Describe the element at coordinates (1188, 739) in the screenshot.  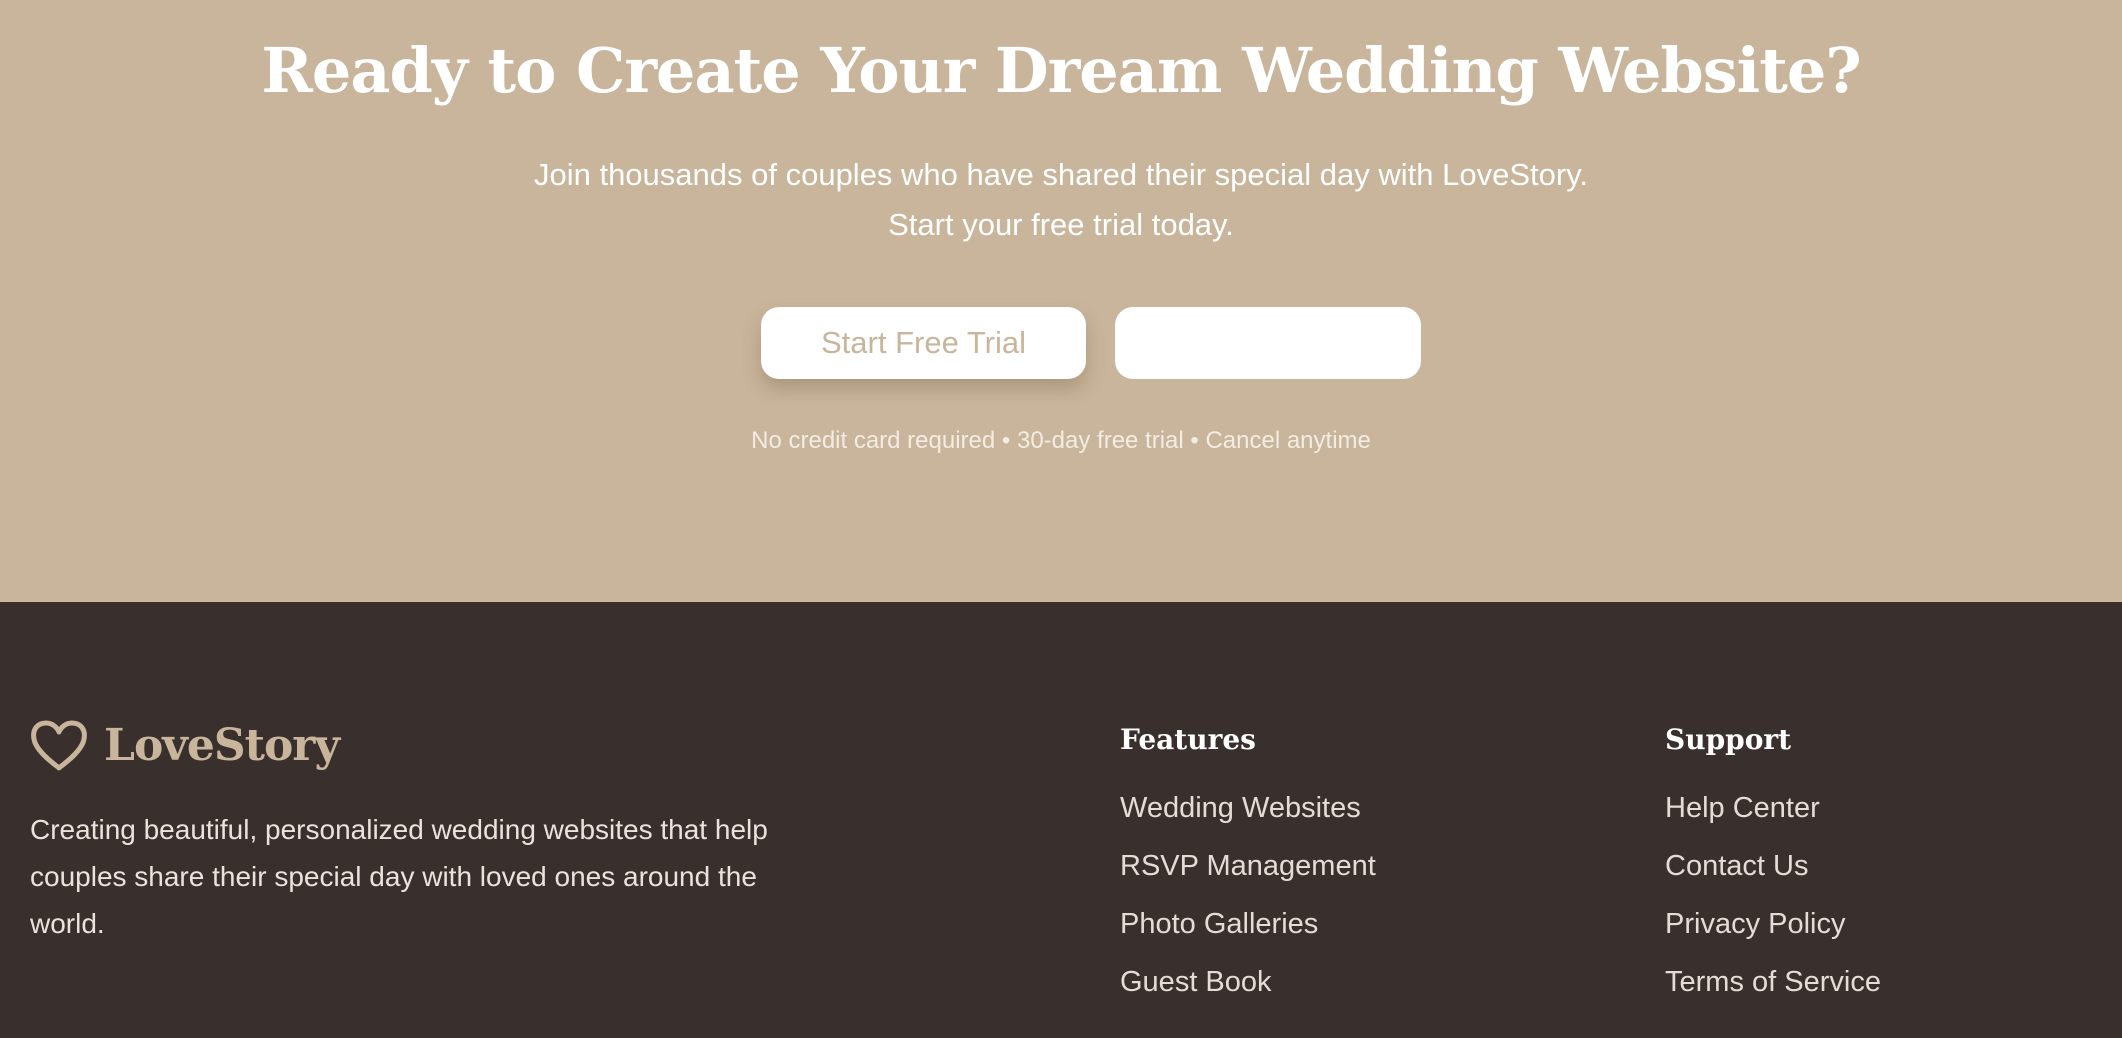
I see `footer-column-title: Features` at that location.